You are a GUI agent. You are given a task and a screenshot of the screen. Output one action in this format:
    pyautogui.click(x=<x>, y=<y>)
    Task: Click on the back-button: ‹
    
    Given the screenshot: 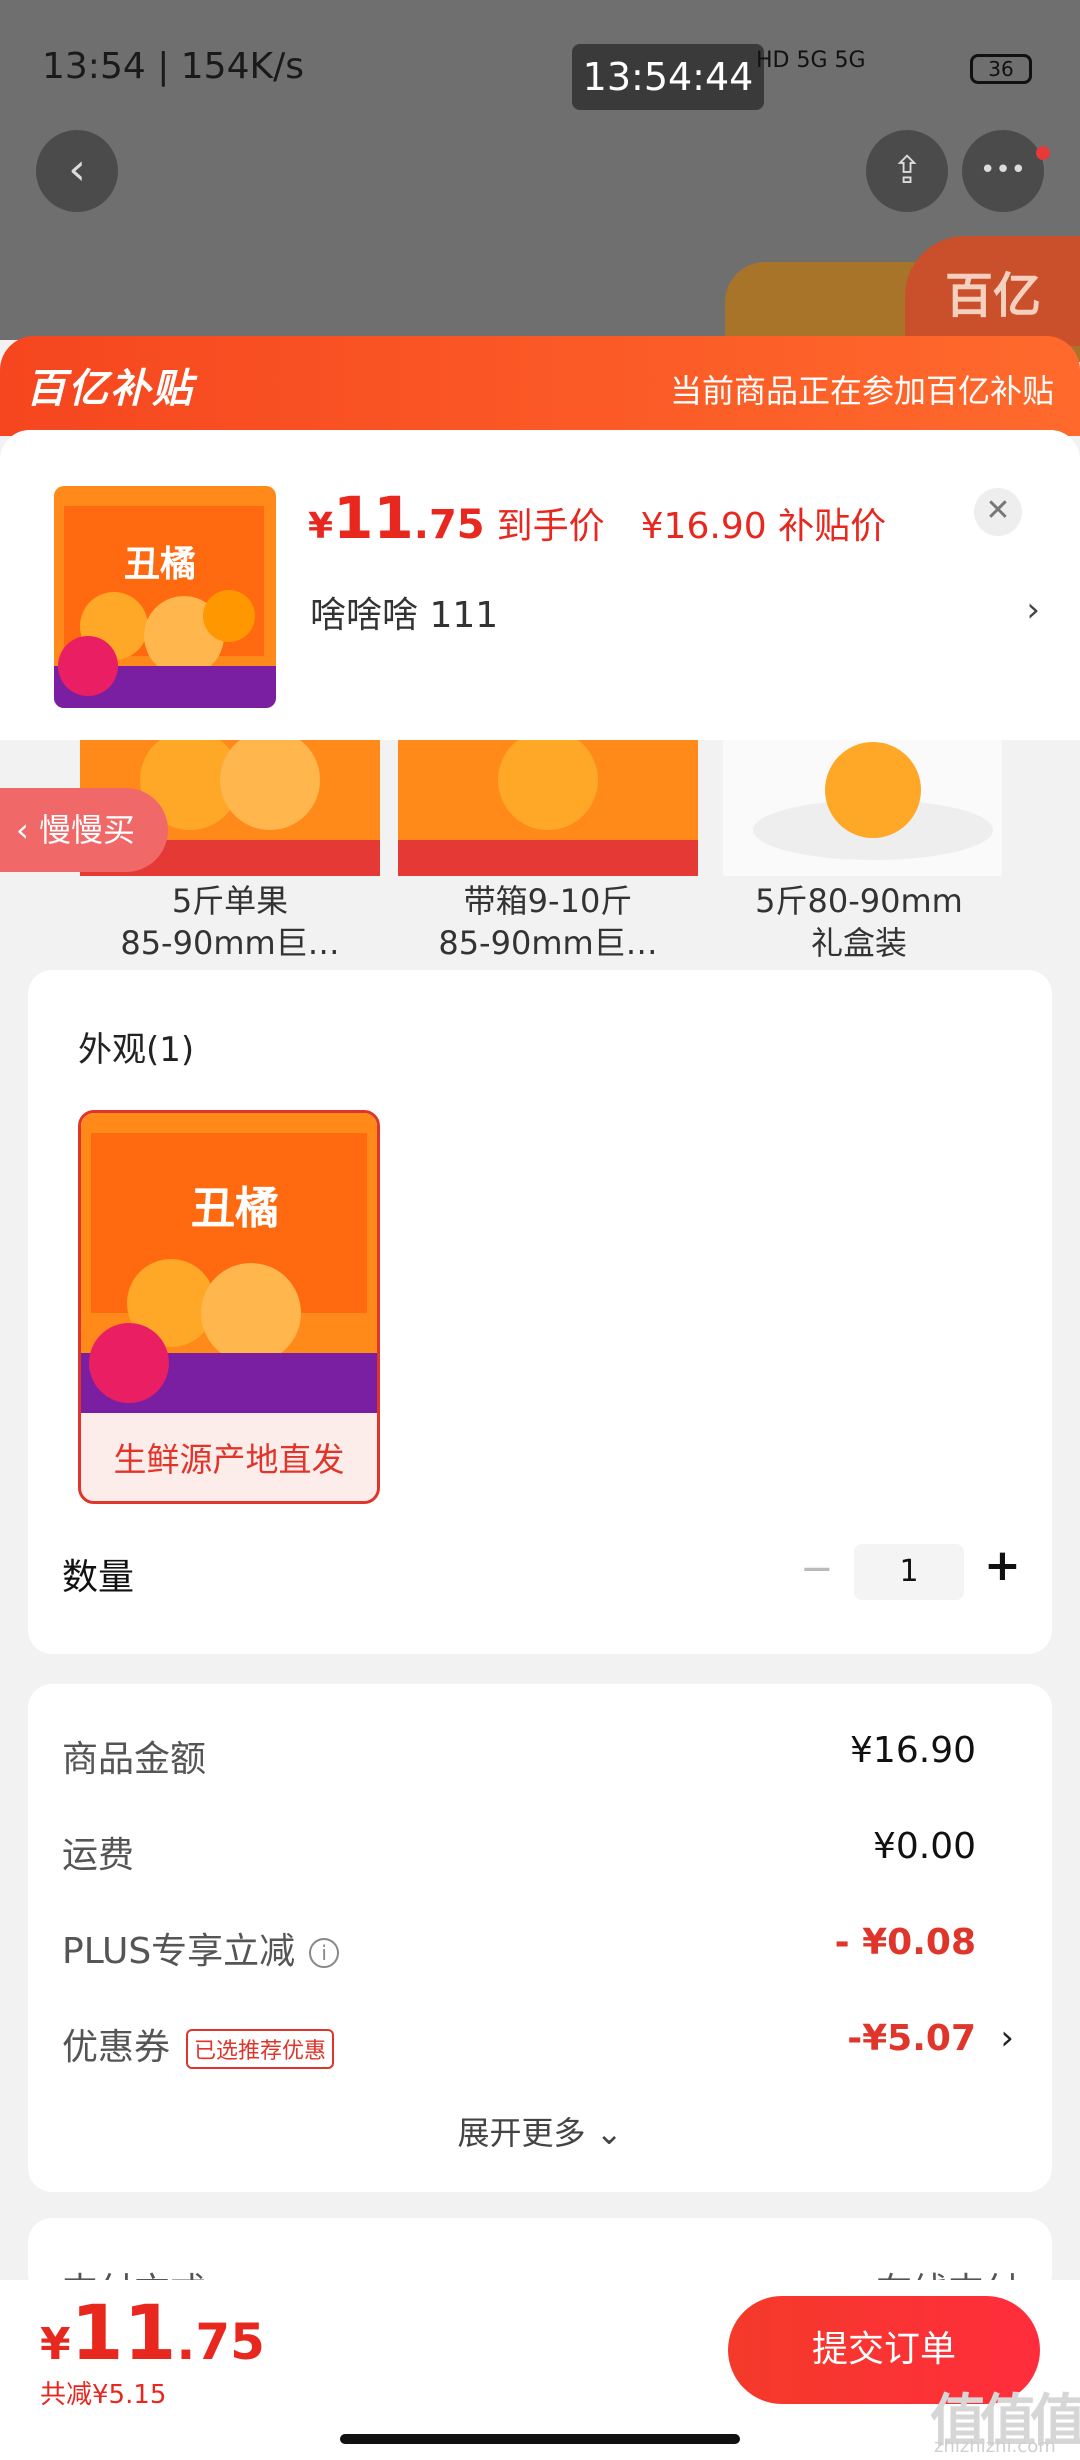 What is the action you would take?
    pyautogui.click(x=77, y=171)
    